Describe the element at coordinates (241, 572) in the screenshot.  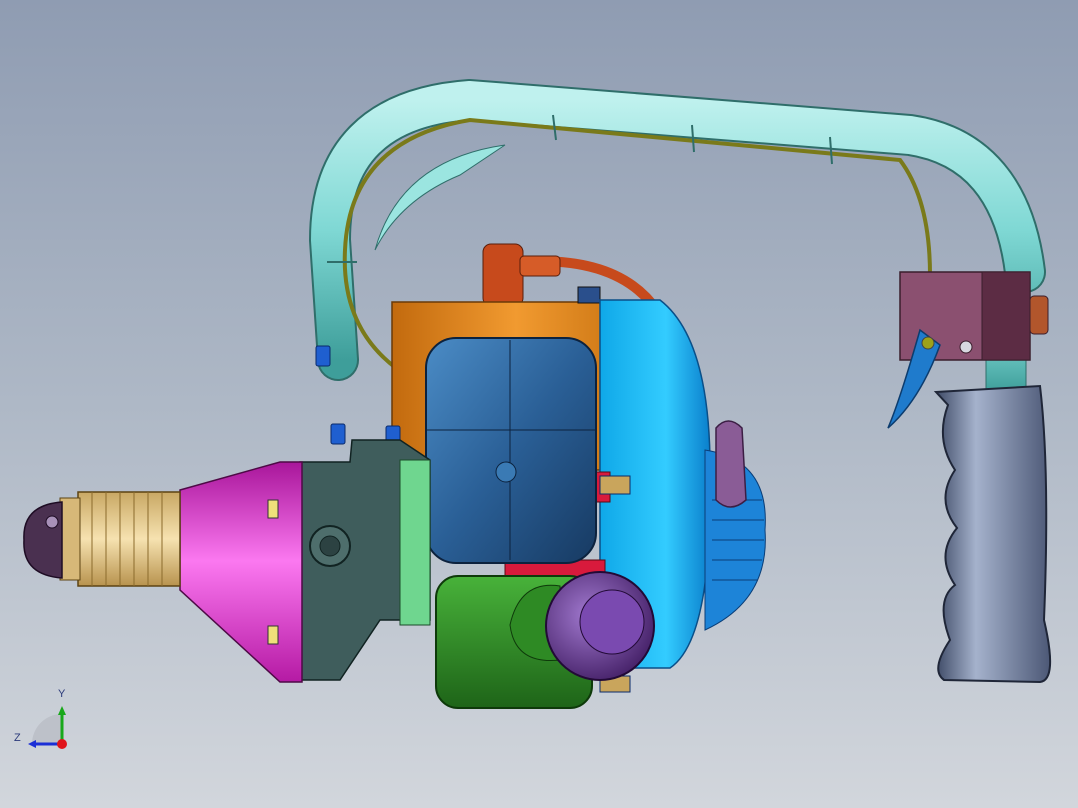
I see `nose-cone` at that location.